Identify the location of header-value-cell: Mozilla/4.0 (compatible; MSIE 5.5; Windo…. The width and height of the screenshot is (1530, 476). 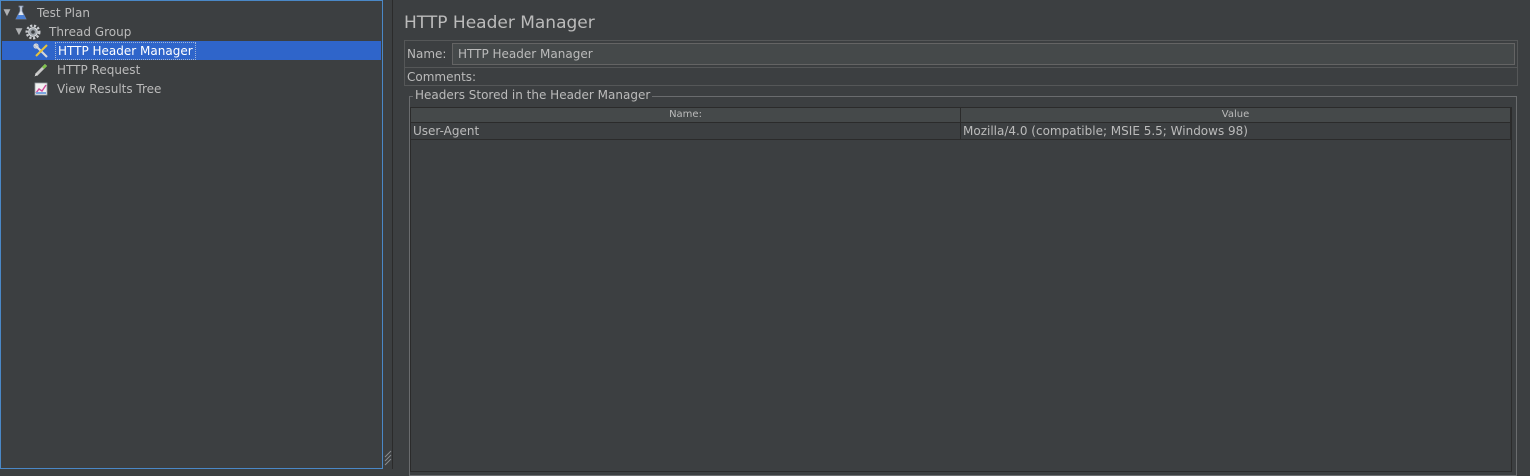
(1236, 131).